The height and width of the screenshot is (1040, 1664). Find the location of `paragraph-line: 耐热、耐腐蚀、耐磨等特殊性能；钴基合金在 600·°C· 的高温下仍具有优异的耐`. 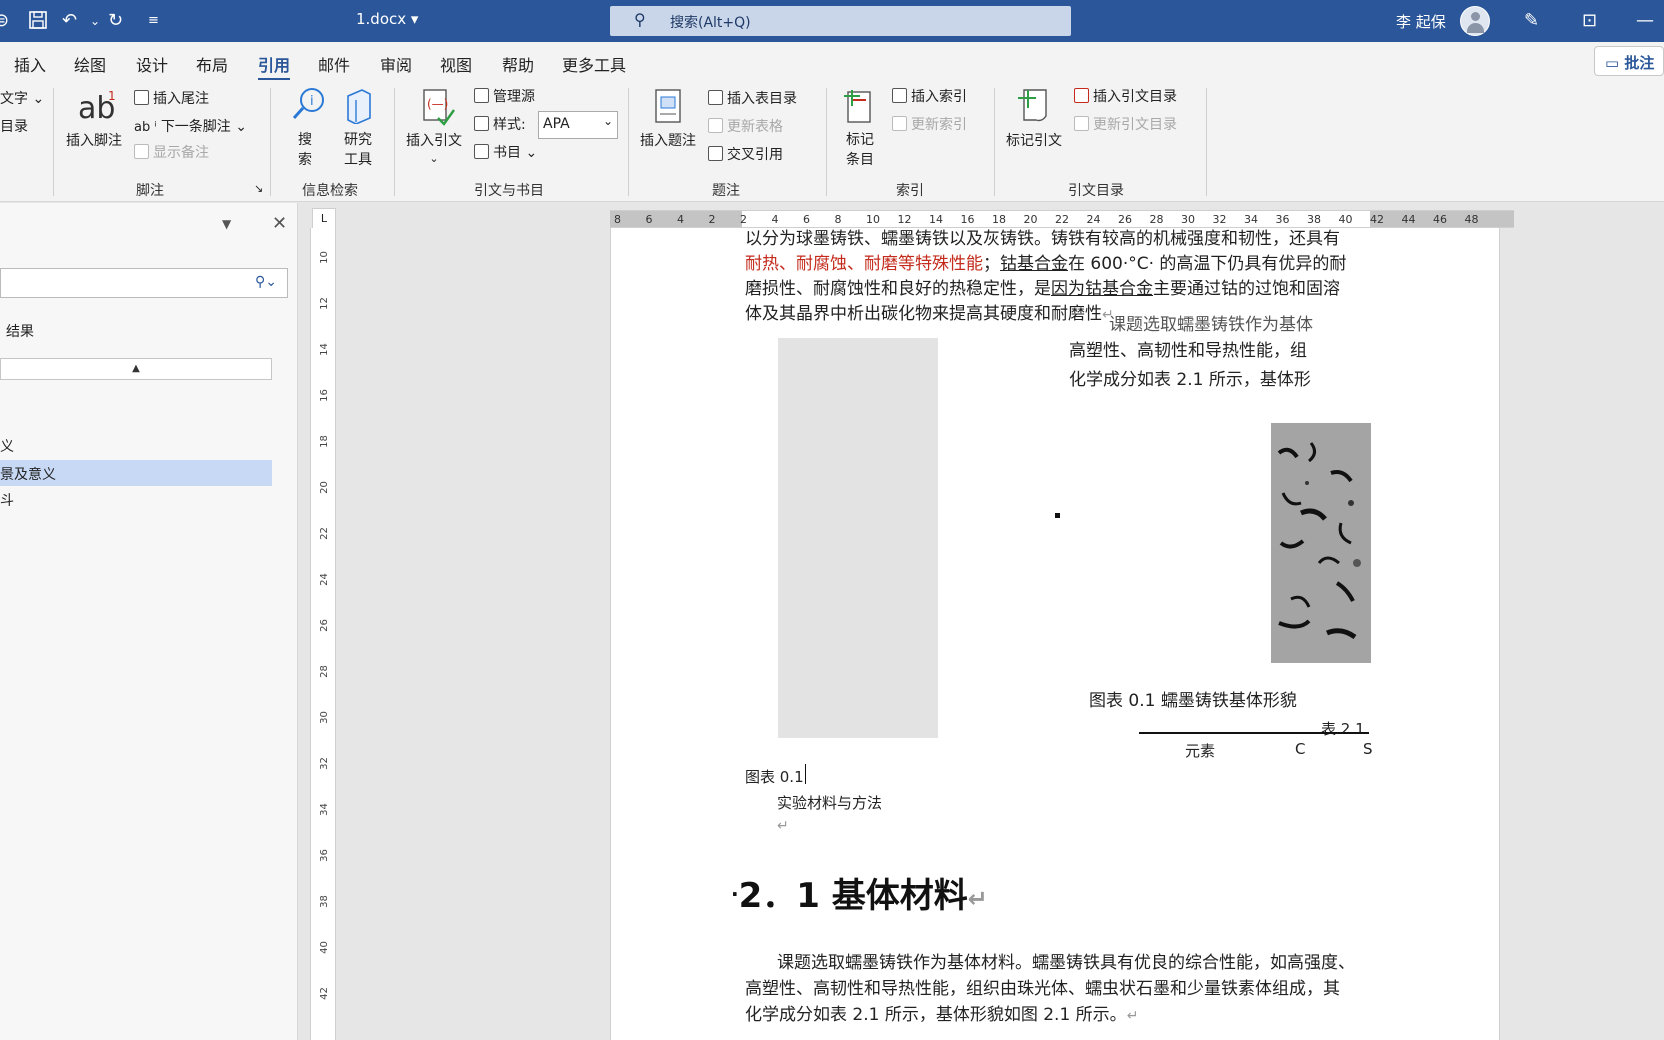

paragraph-line: 耐热、耐腐蚀、耐磨等特殊性能；钴基合金在 600·°C· 的高温下仍具有优异的耐 is located at coordinates (1045, 261).